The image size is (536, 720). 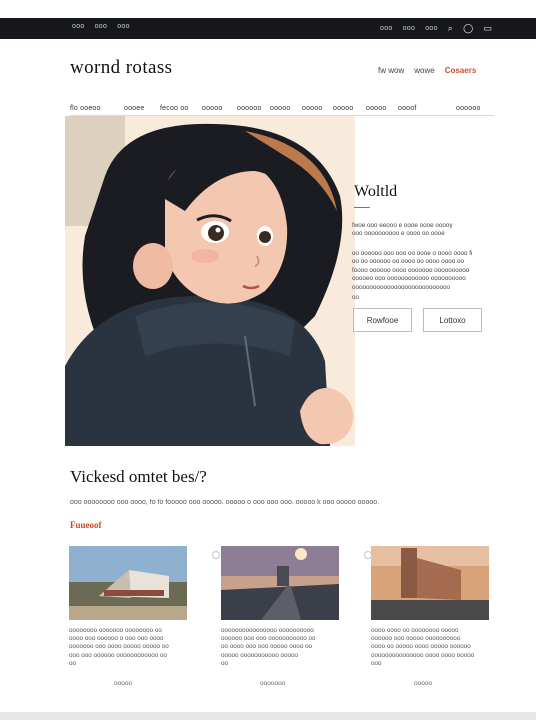 I want to click on user-icon: ◯, so click(x=468, y=28).